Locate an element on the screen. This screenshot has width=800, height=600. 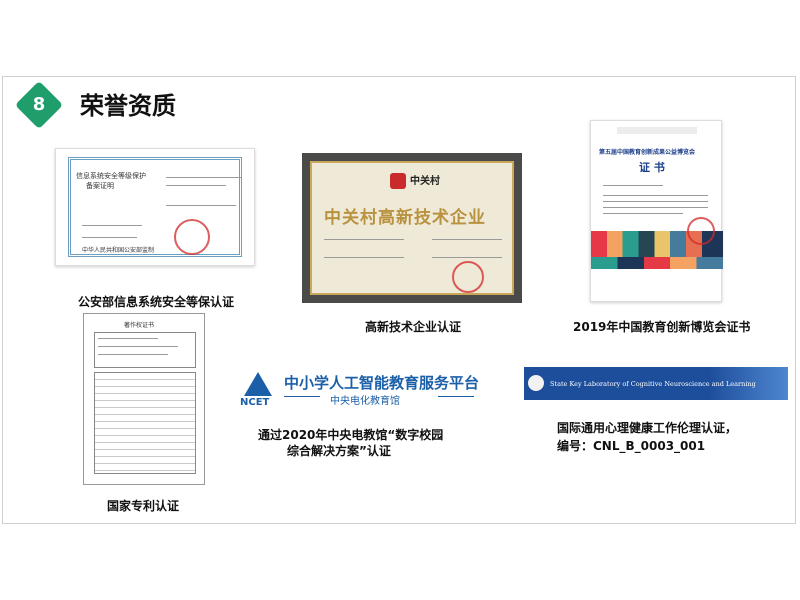
expo-caption: 2019年中国教育创新博览会证书 is located at coordinates (662, 327).